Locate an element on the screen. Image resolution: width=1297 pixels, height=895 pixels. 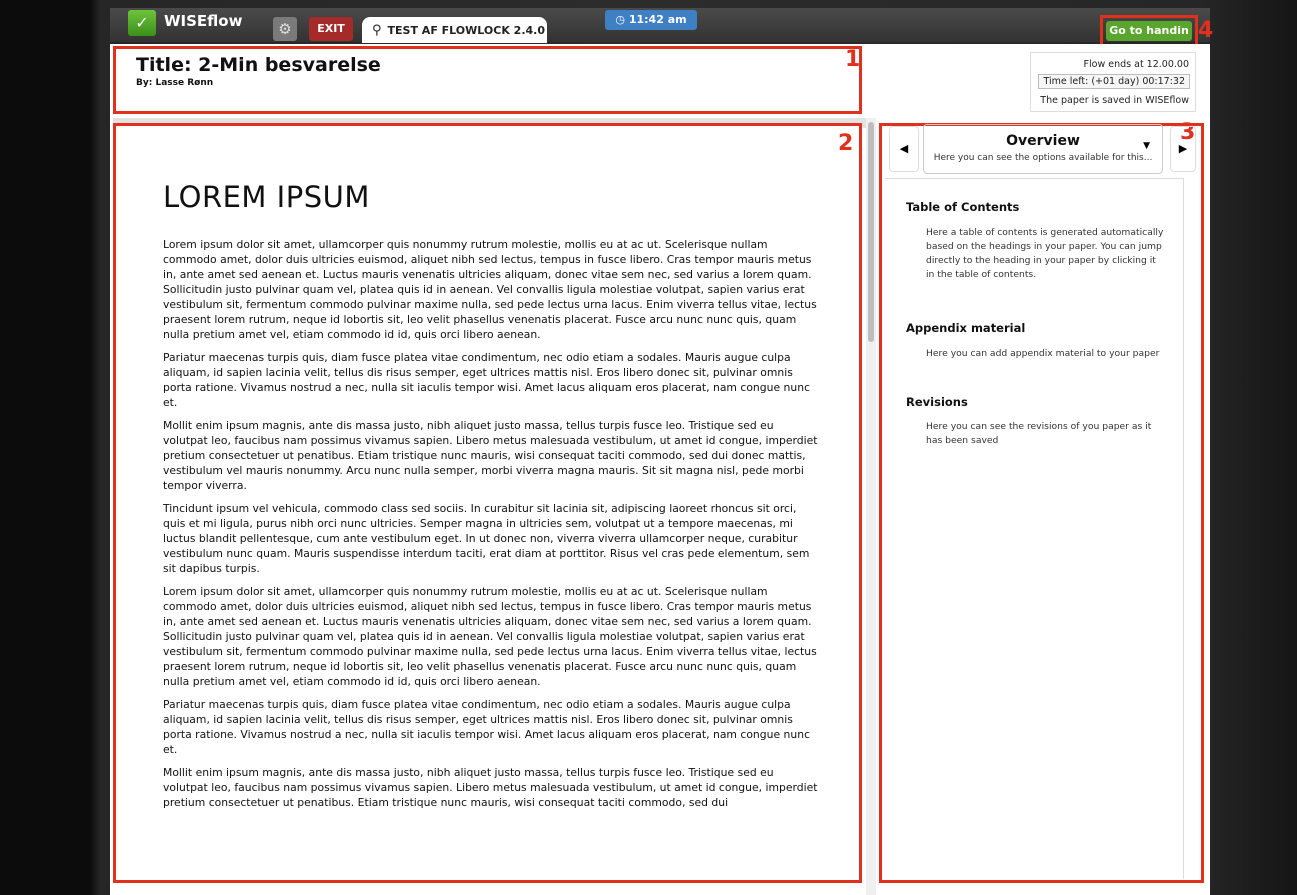
caret-left-icon: ◀ is located at coordinates (904, 148).